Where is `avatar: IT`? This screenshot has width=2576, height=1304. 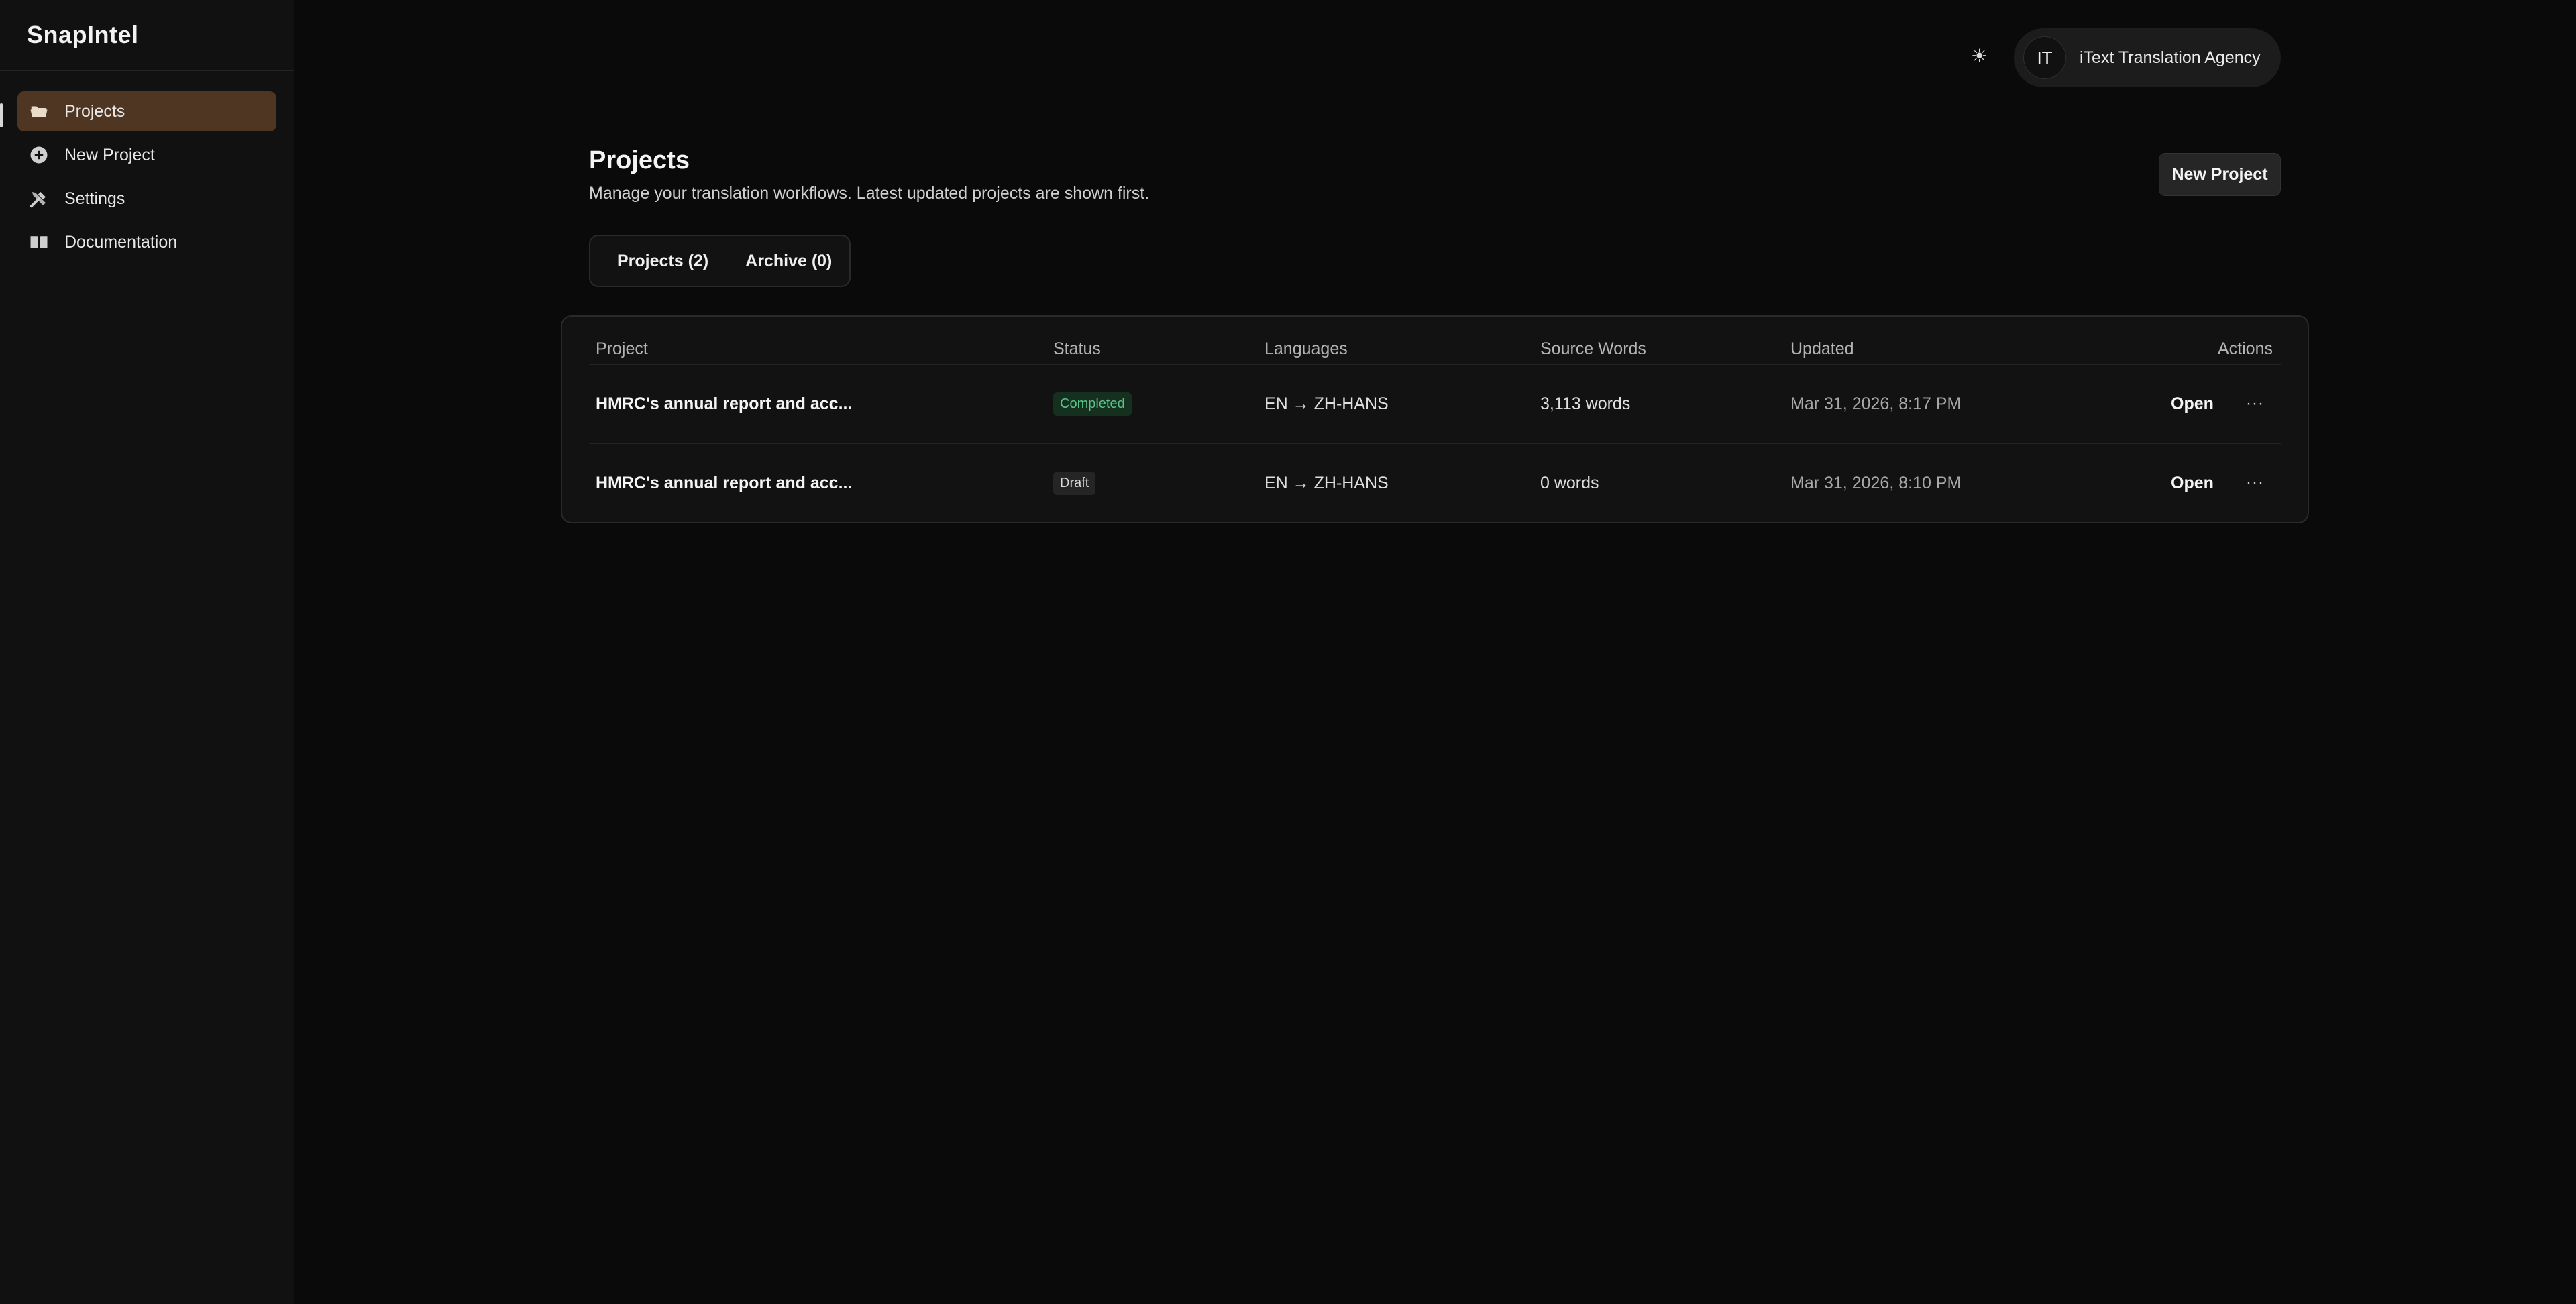
avatar: IT is located at coordinates (2044, 57).